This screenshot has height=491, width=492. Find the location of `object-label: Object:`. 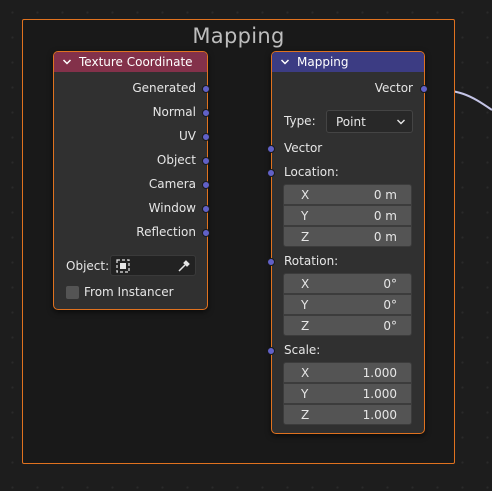

object-label: Object: is located at coordinates (88, 266).